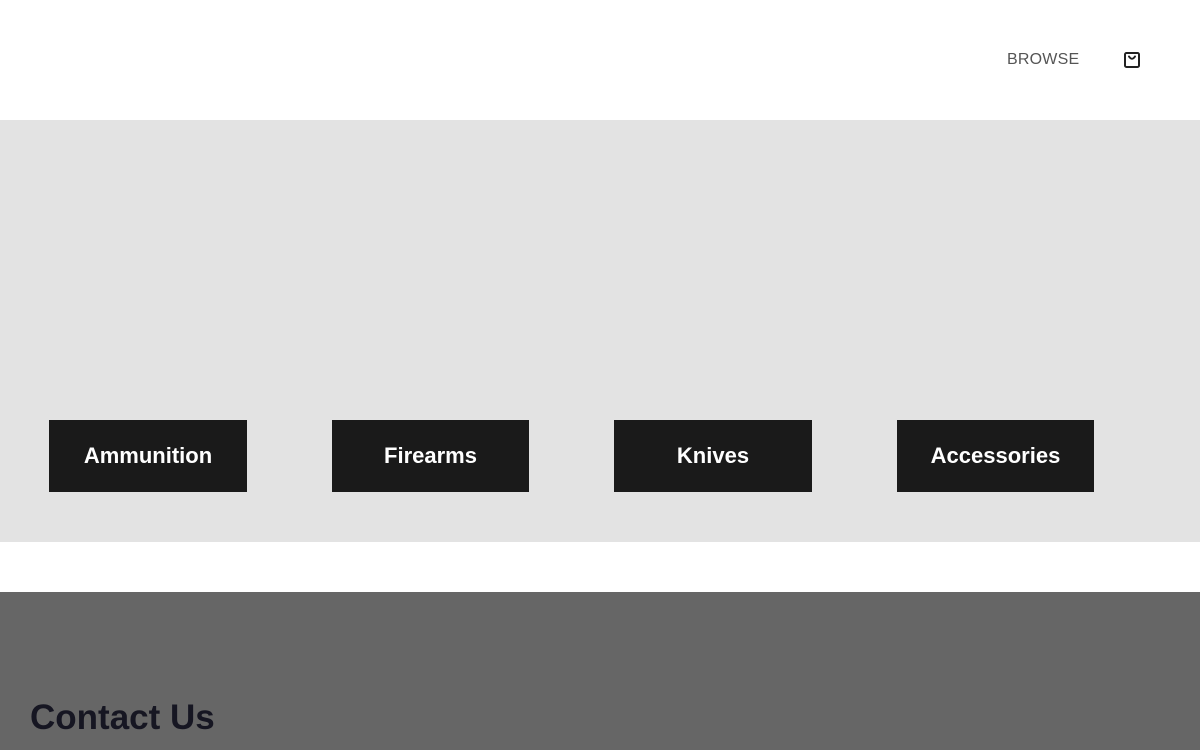  I want to click on browse-link: BROWSE, so click(1043, 60).